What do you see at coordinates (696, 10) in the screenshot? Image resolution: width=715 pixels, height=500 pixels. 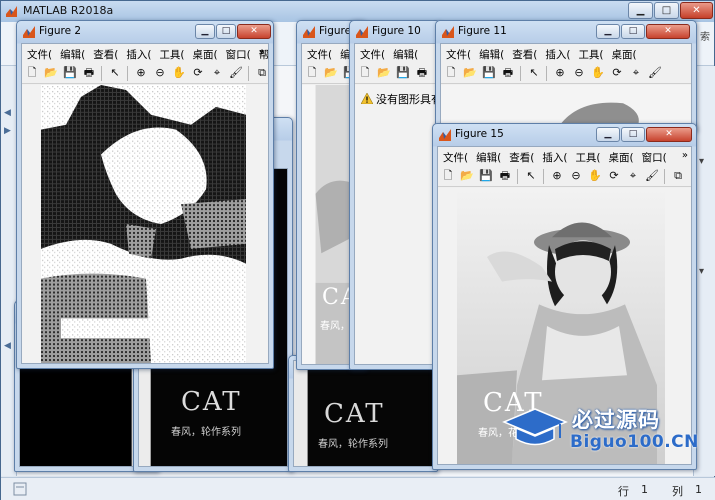 I see `main-close-button: ✕` at bounding box center [696, 10].